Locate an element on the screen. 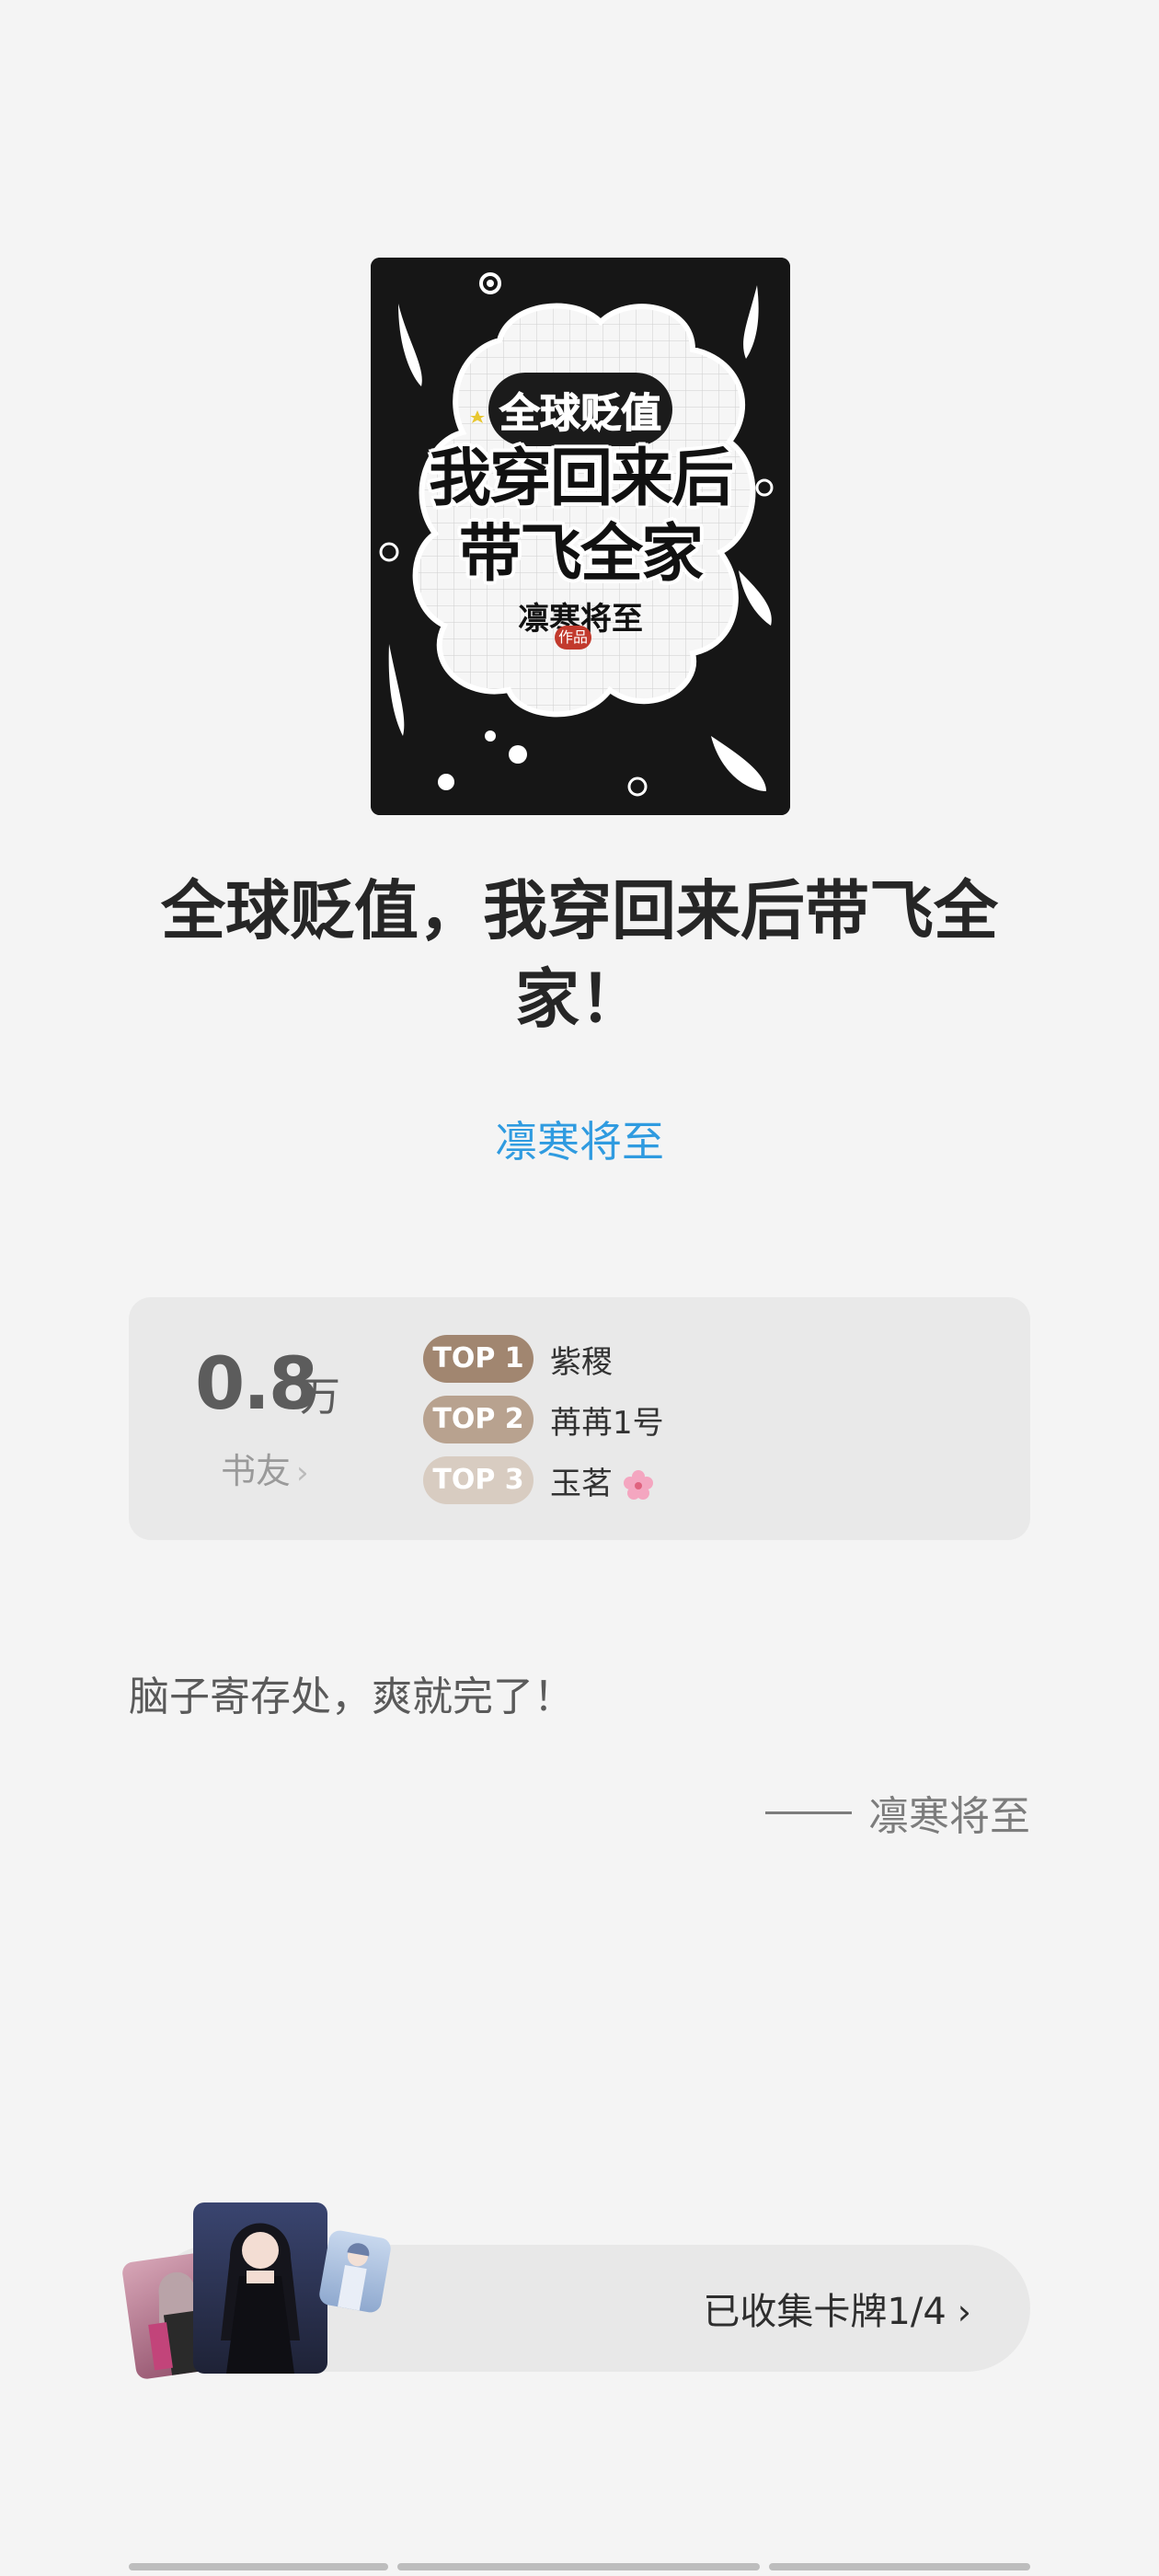 The width and height of the screenshot is (1159, 2576). fans-count: 0.8 is located at coordinates (256, 1384).